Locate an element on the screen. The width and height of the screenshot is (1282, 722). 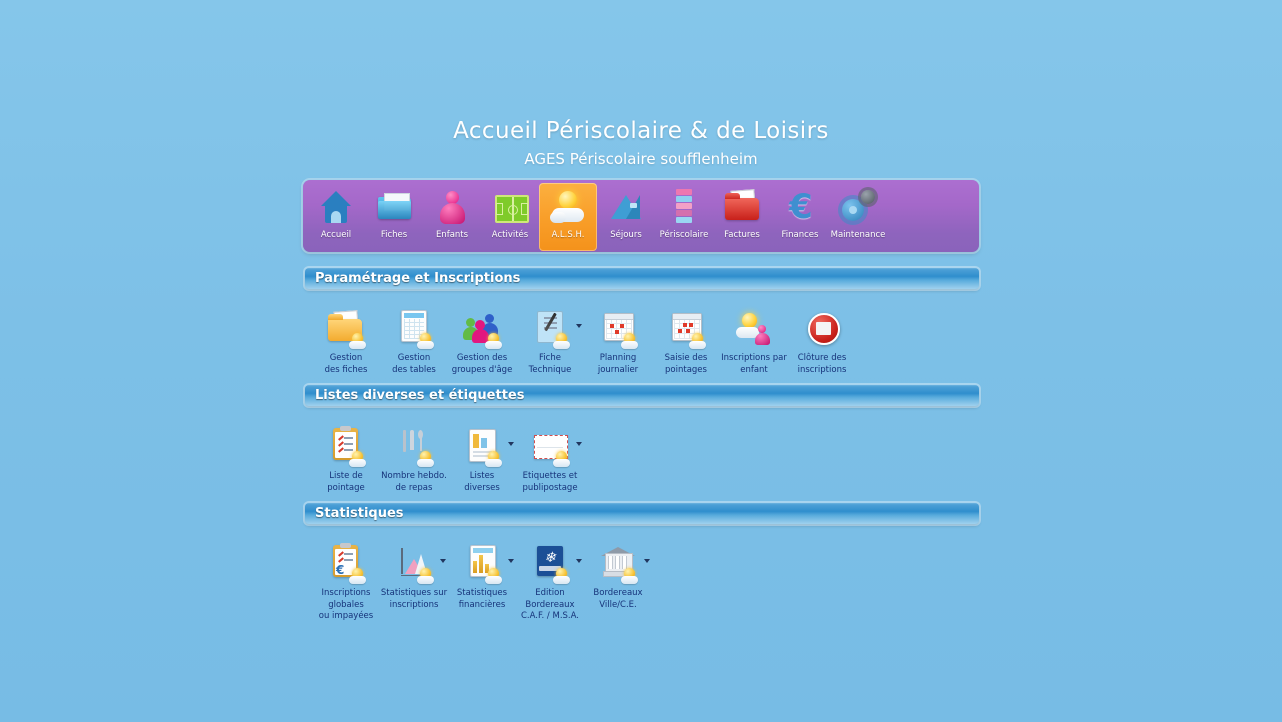
euro-icon: € is located at coordinates (801, 207).